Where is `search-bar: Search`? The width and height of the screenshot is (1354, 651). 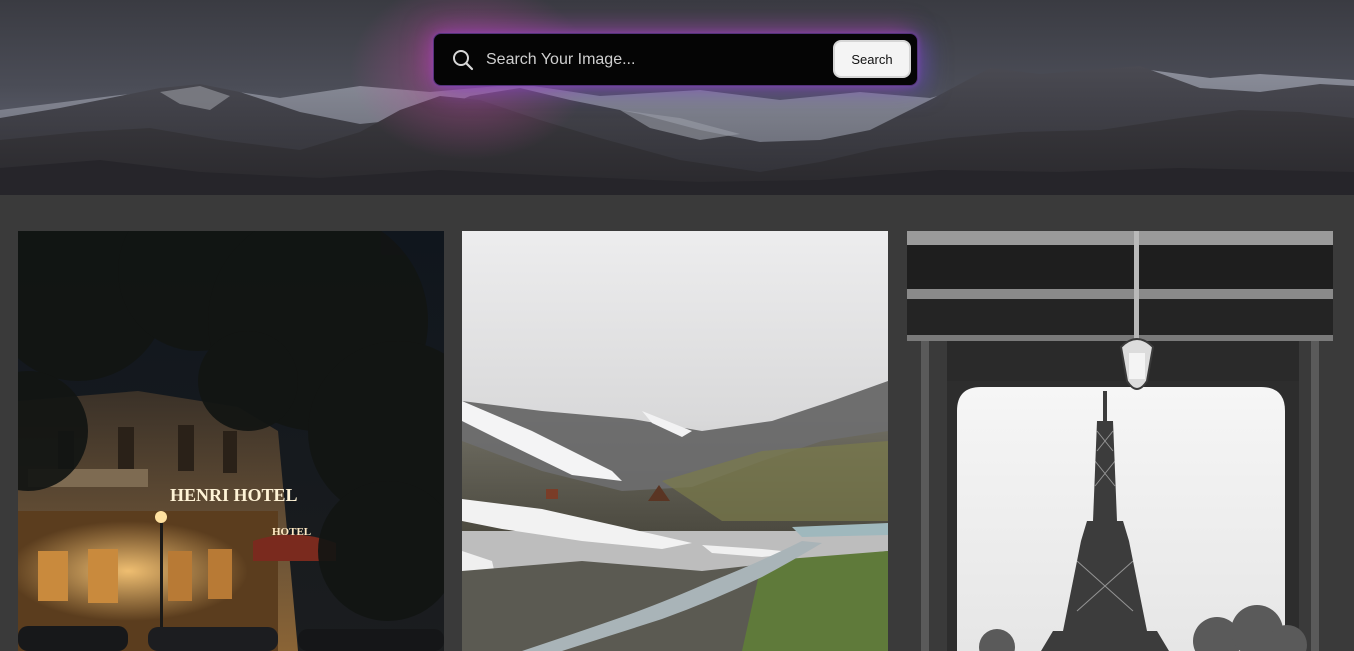
search-bar: Search is located at coordinates (675, 59).